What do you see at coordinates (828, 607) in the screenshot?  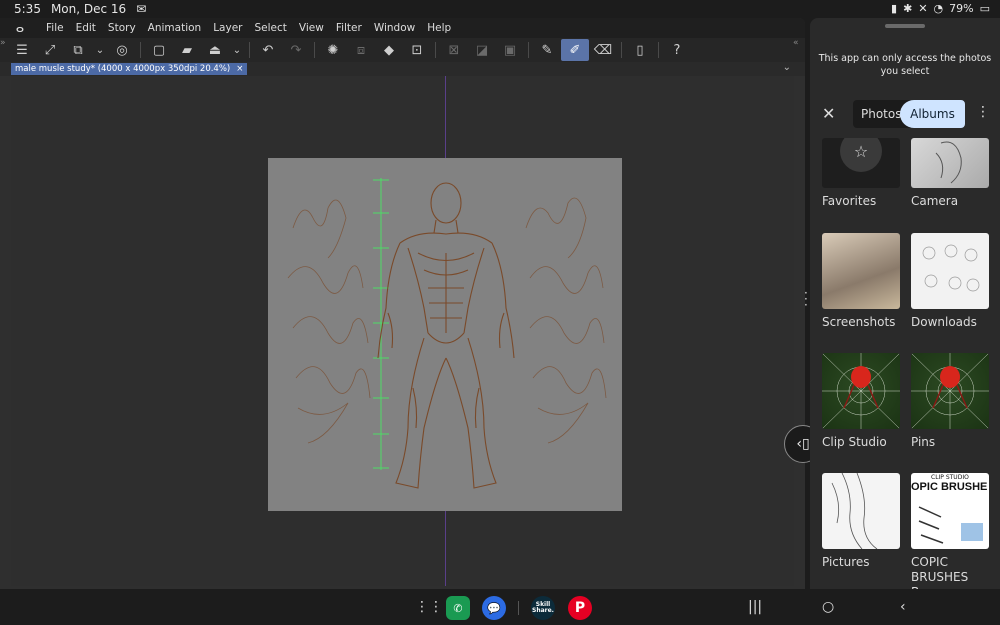 I see `home-icon: ○` at bounding box center [828, 607].